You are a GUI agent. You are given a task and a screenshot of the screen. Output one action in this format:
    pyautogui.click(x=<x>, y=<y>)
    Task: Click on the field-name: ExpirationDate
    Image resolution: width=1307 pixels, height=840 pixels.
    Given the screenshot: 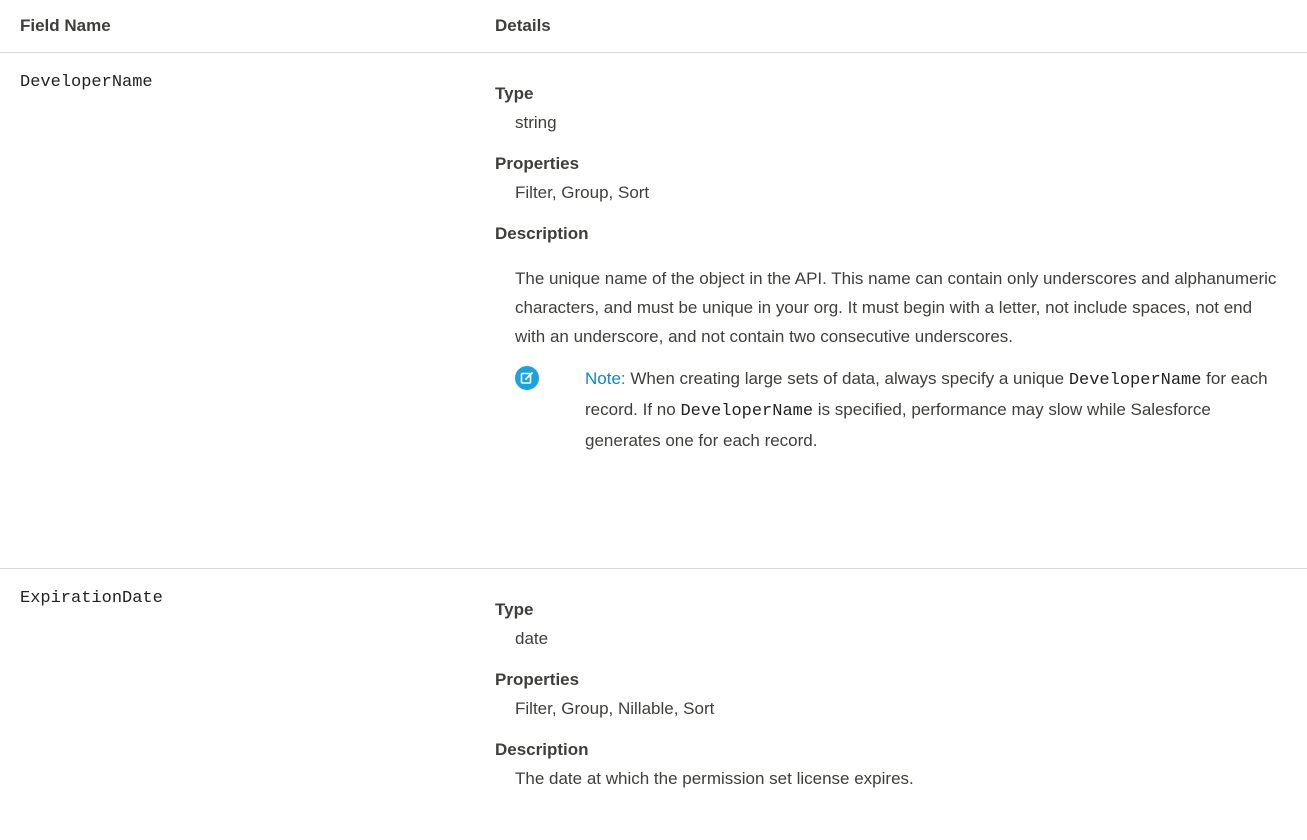 What is the action you would take?
    pyautogui.click(x=91, y=598)
    